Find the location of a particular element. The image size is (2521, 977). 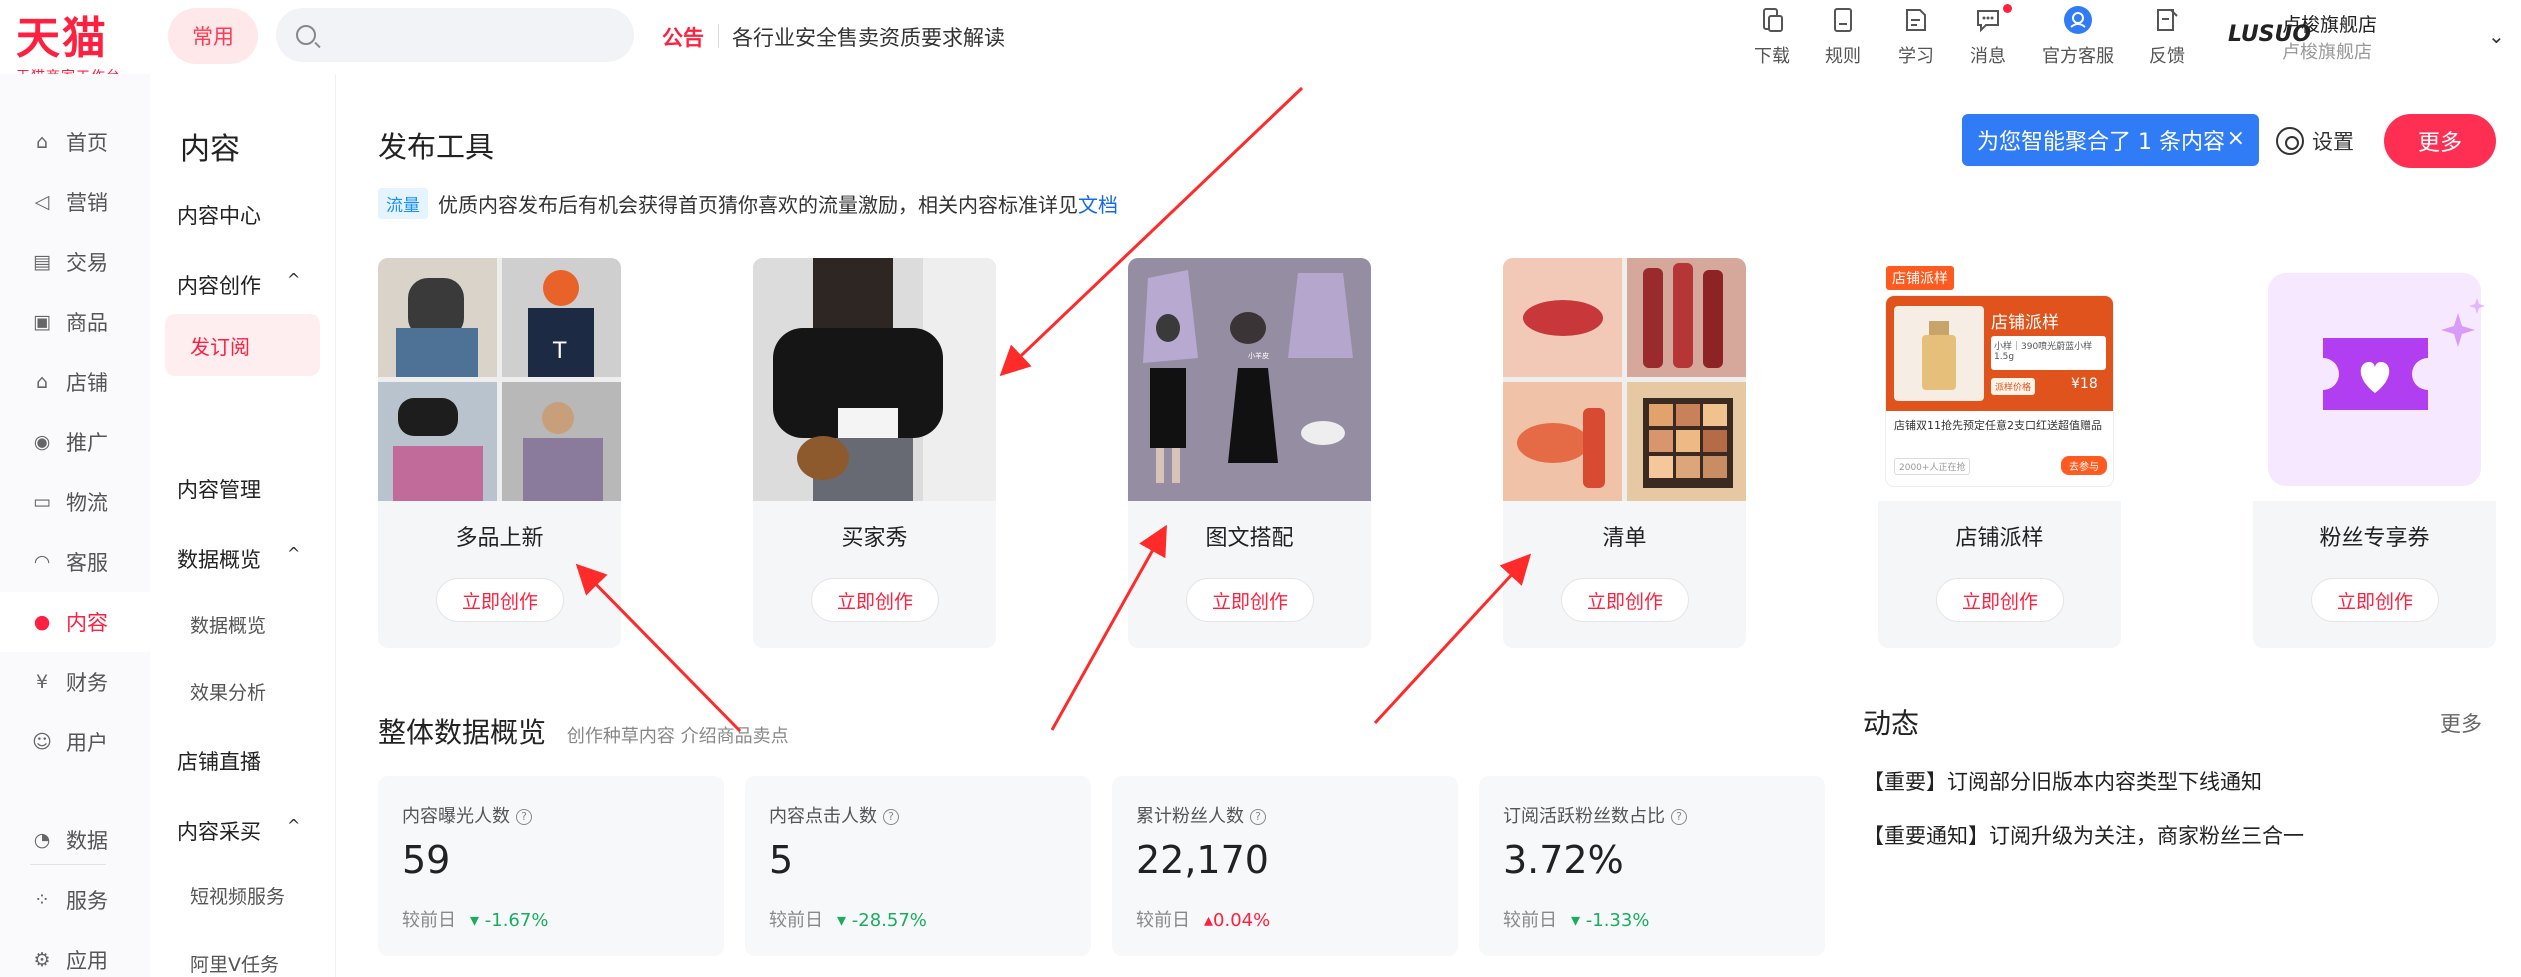

tool-message: 消息 is located at coordinates (1988, 36).